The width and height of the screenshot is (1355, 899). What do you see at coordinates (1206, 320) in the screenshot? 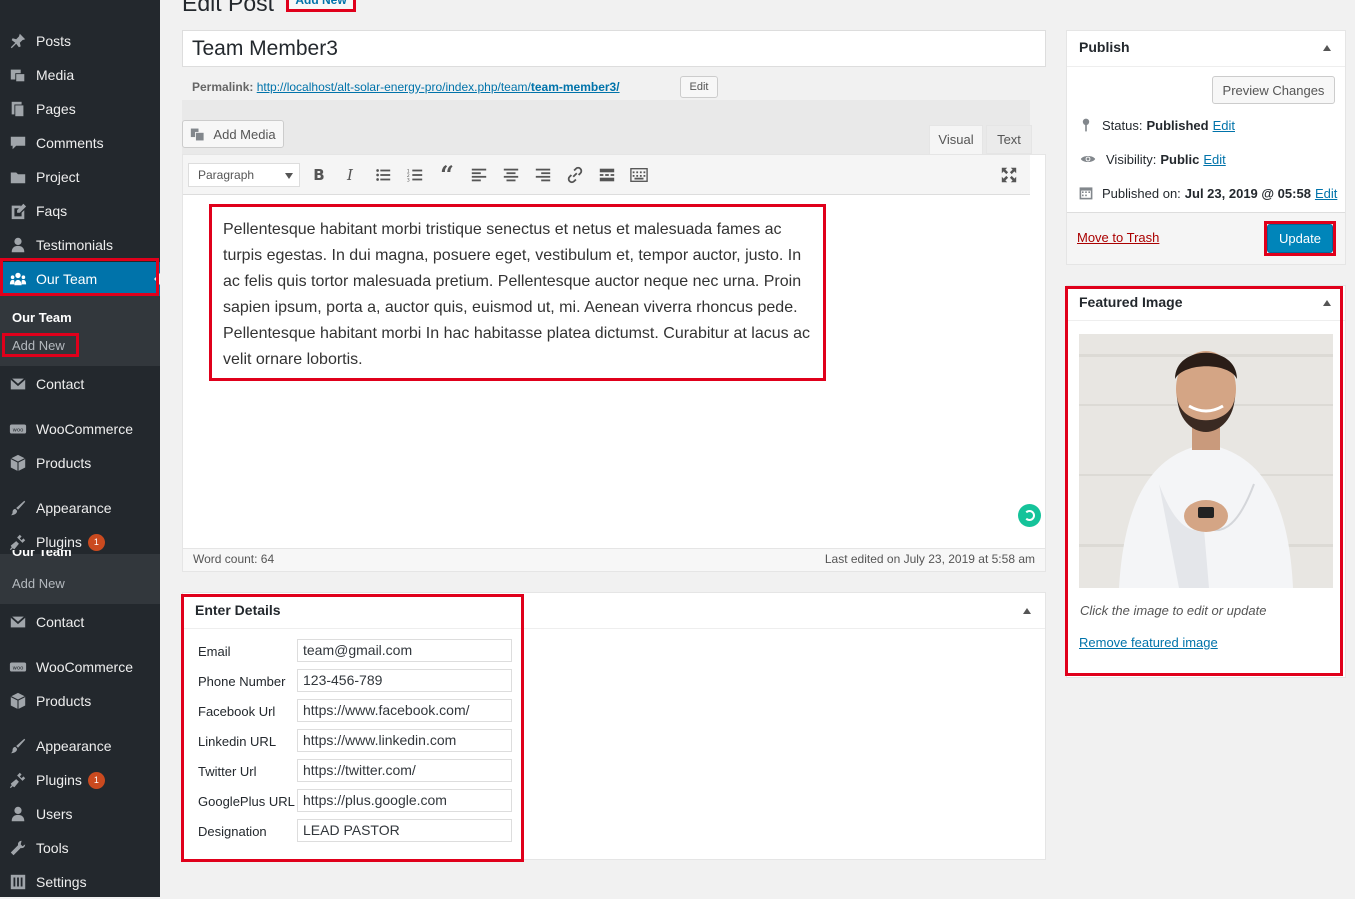
I see `featured-divider` at bounding box center [1206, 320].